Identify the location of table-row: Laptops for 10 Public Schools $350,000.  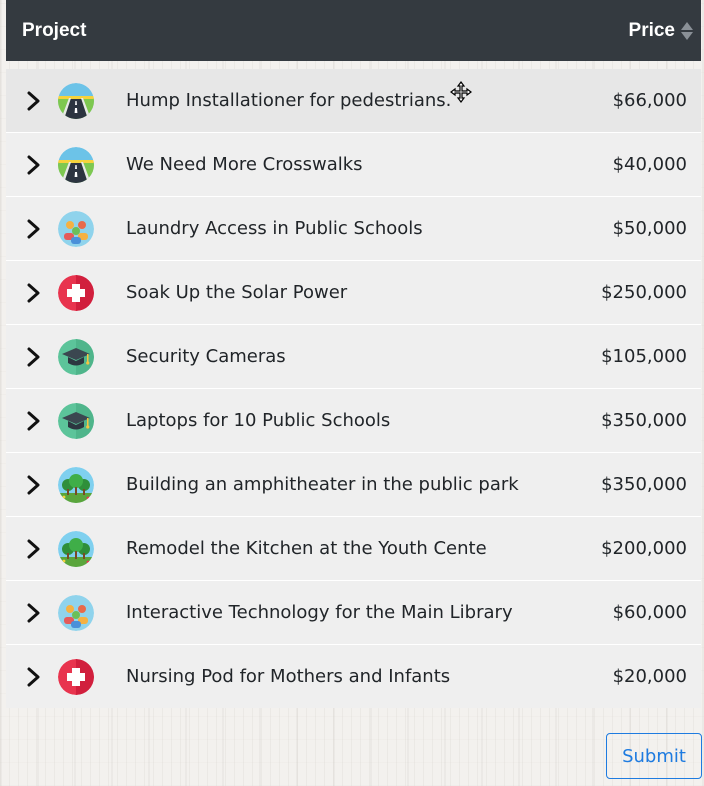
(353, 420).